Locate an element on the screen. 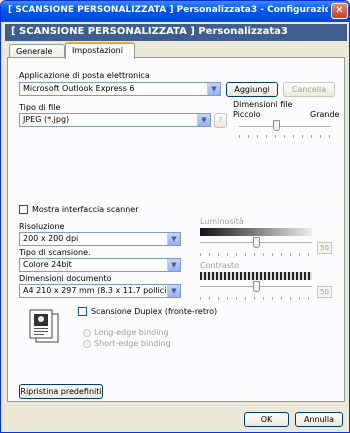 This screenshot has height=433, width=350. resolution-value: 200 x 200 dpi is located at coordinates (51, 238).